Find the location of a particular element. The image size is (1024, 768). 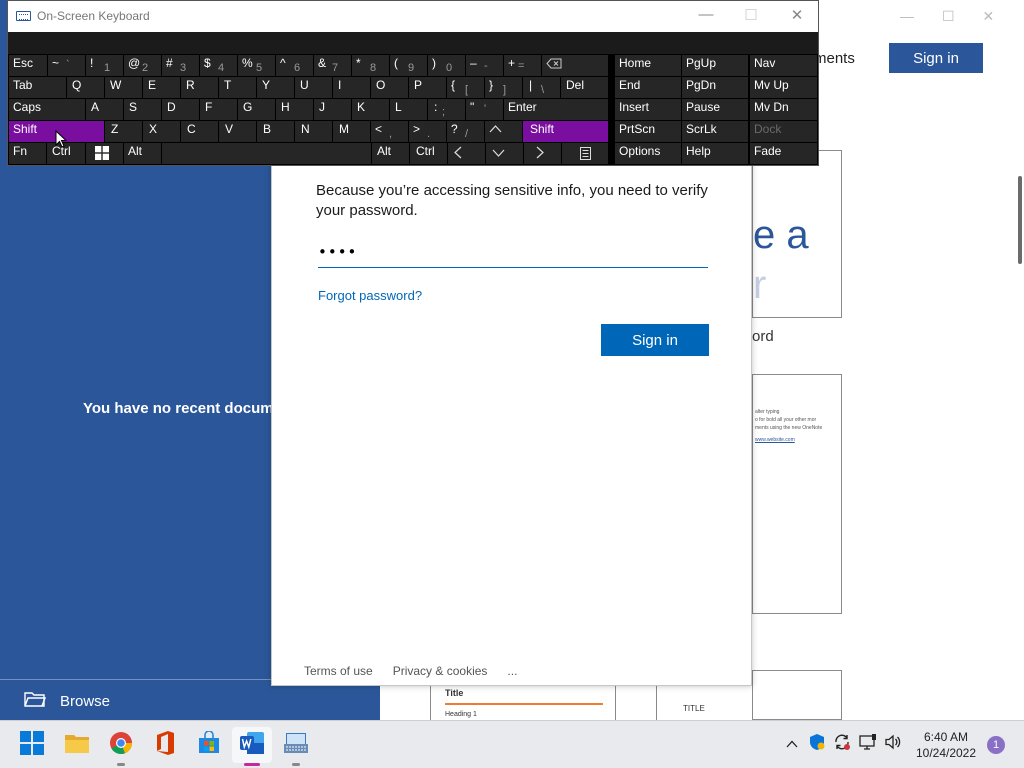

key-shift-right: Shift is located at coordinates (565, 131).